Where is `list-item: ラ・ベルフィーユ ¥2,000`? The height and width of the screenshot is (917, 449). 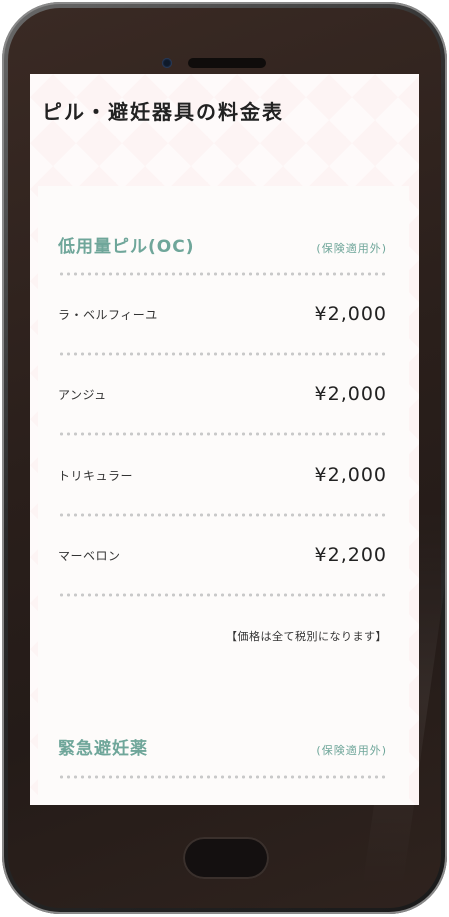
list-item: ラ・ベルフィーユ ¥2,000 is located at coordinates (222, 314).